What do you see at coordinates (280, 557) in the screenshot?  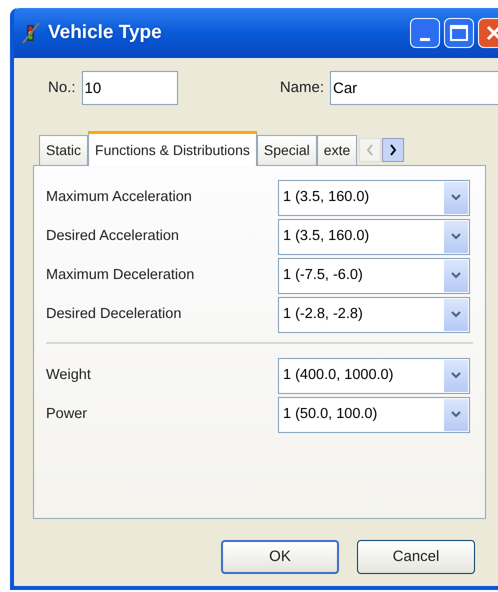 I see `dialog-button: OK` at bounding box center [280, 557].